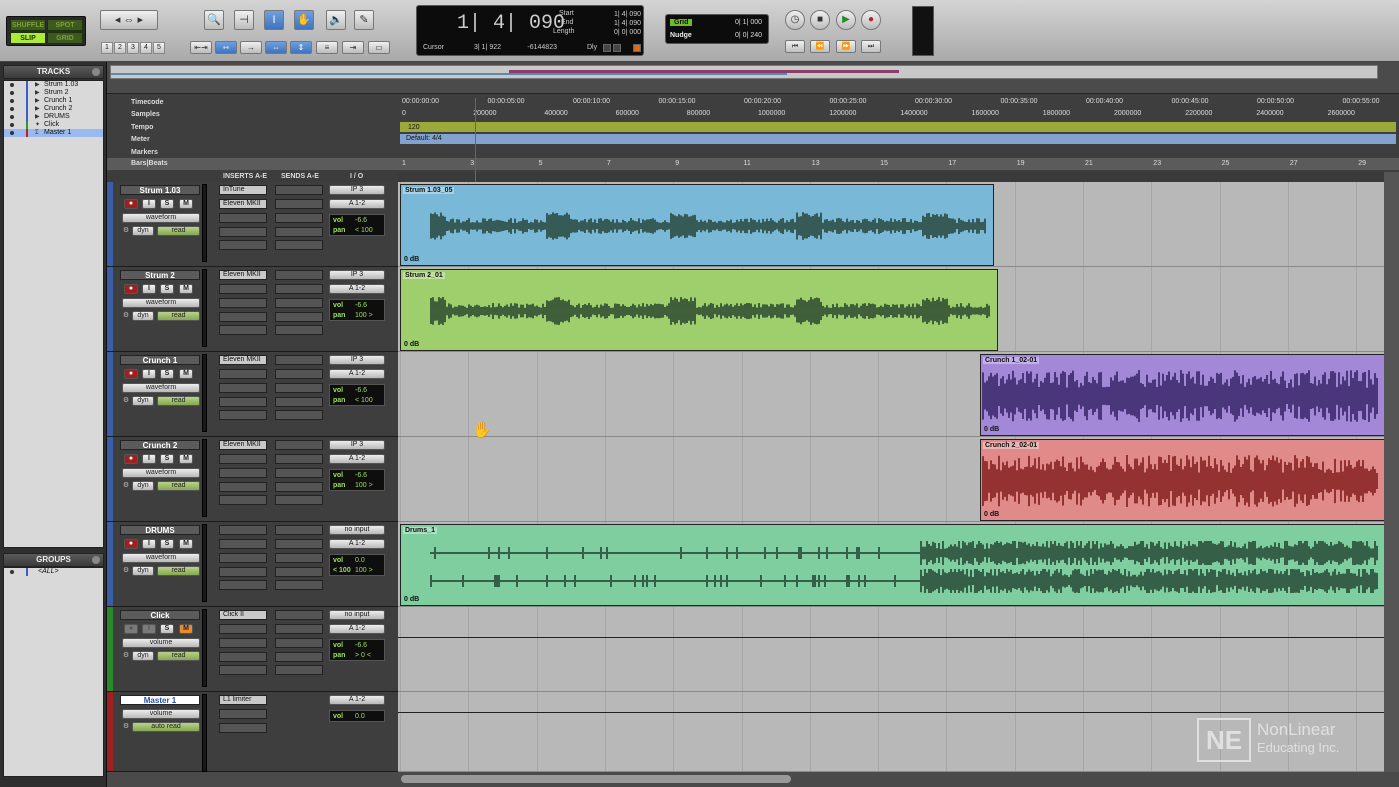  Describe the element at coordinates (353, 47) in the screenshot. I see `scroll-button: ⇥` at that location.